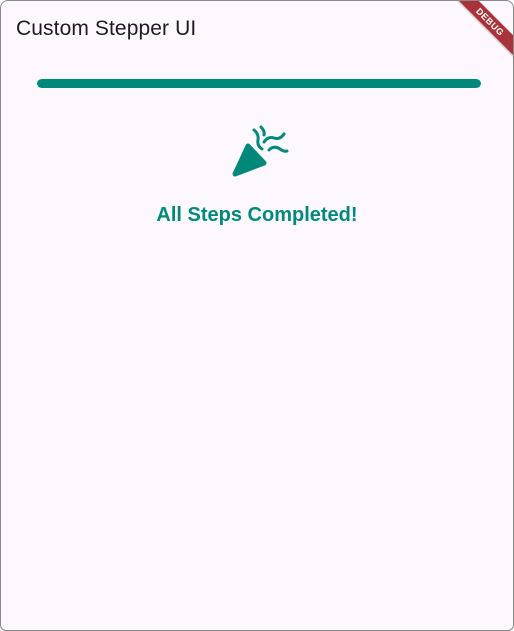 This screenshot has width=514, height=631. I want to click on progress-bar, so click(259, 83).